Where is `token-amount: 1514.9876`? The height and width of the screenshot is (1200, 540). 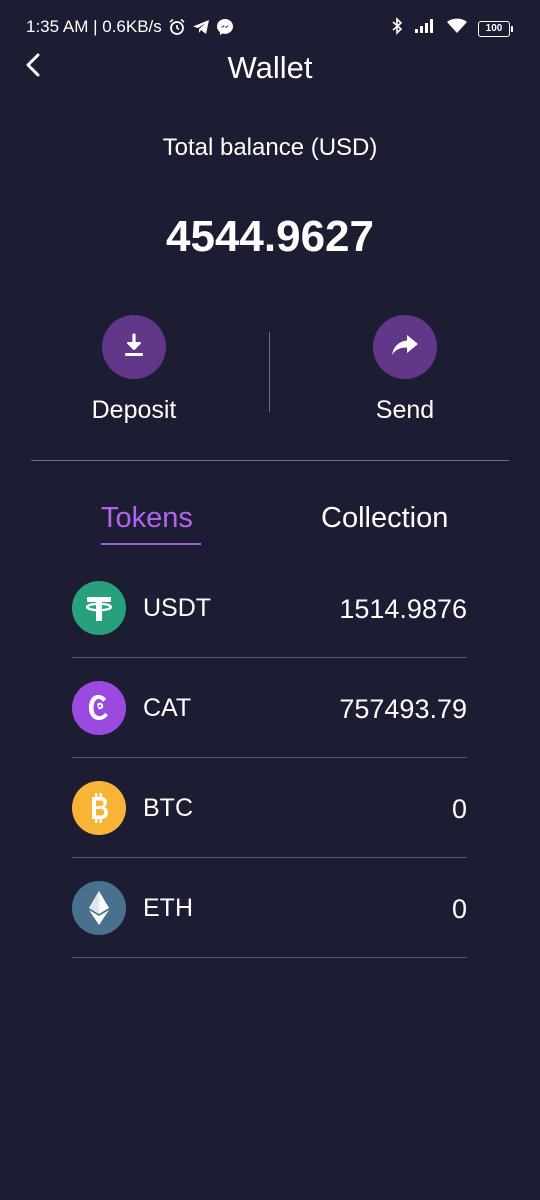 token-amount: 1514.9876 is located at coordinates (403, 609).